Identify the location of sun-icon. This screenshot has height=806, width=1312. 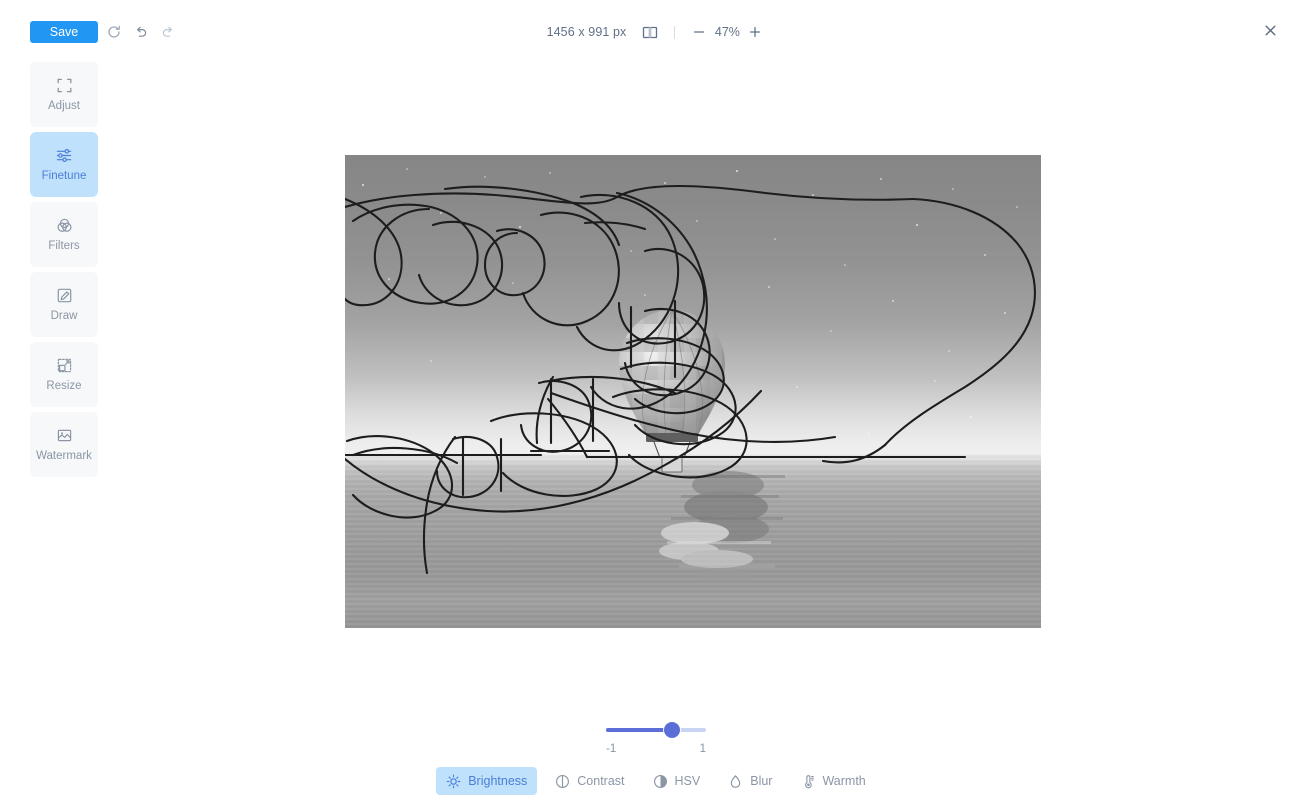
(453, 781).